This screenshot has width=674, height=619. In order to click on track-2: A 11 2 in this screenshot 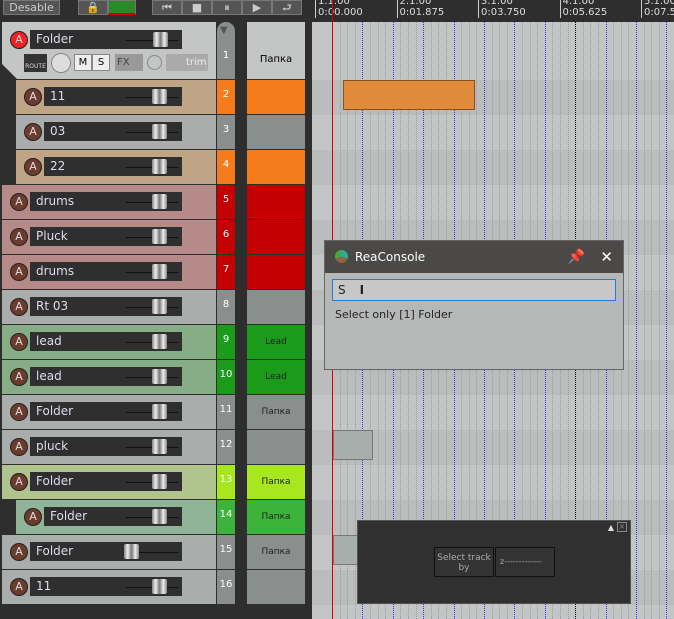, I will do `click(152, 97)`.